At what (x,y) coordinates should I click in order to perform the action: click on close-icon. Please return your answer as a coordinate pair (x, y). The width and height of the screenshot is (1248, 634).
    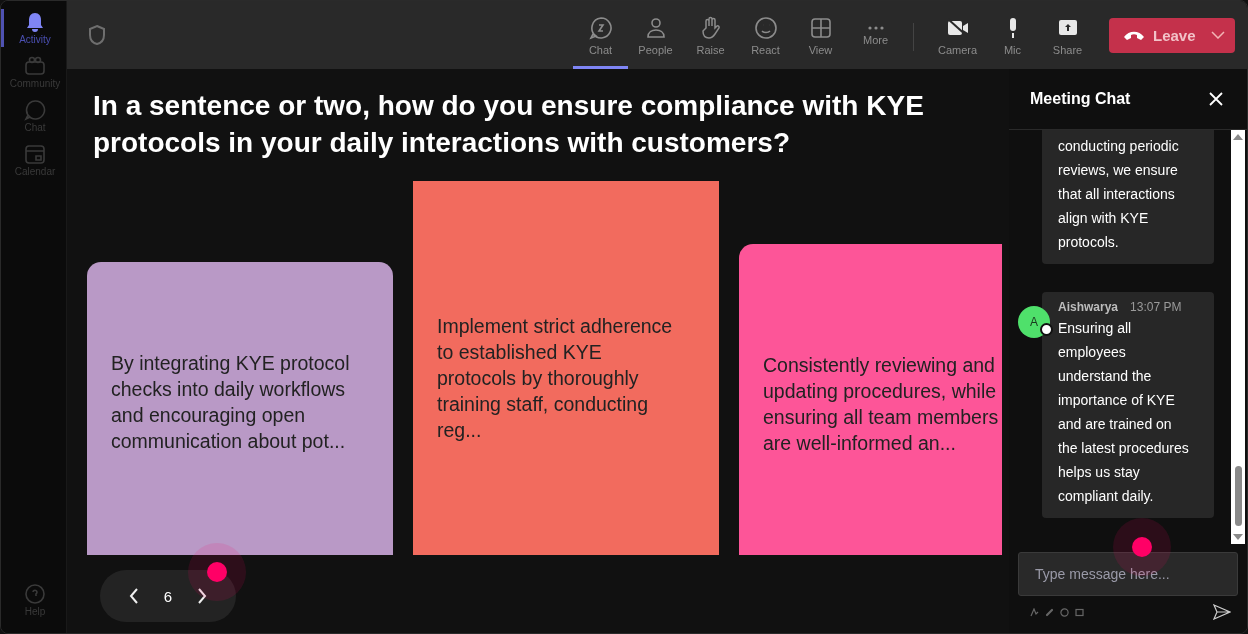
    Looking at the image, I should click on (1216, 99).